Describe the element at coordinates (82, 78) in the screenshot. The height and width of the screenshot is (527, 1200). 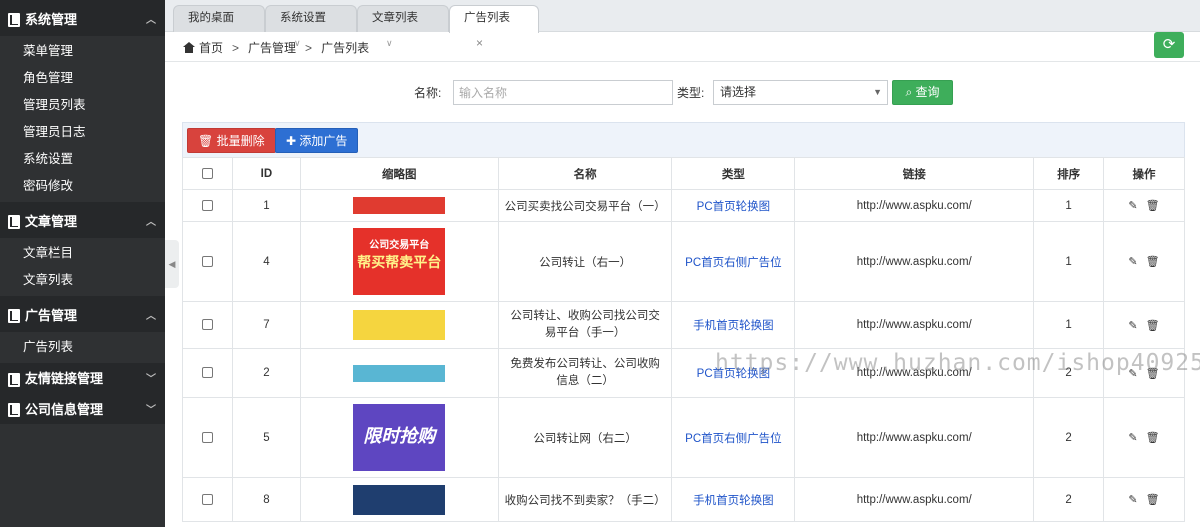
I see `sidebar-item-roles: 角色管理` at that location.